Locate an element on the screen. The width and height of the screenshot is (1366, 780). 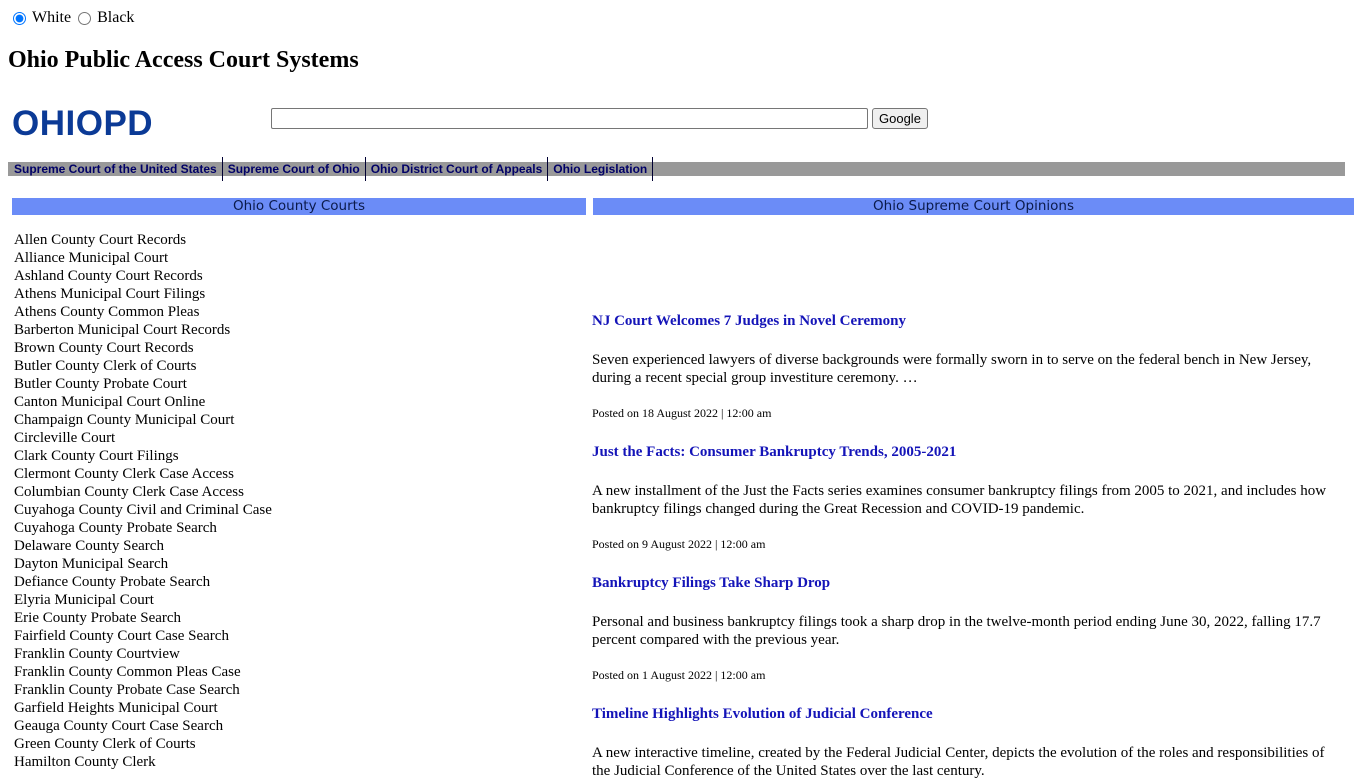
court-list-item: Clark County Court Filings is located at coordinates (143, 456).